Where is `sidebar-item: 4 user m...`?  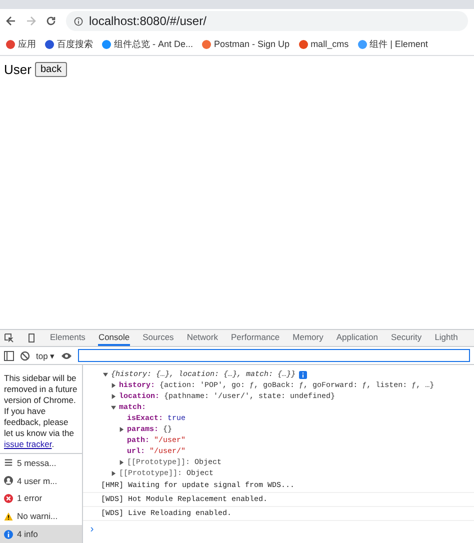 sidebar-item: 4 user m... is located at coordinates (41, 481).